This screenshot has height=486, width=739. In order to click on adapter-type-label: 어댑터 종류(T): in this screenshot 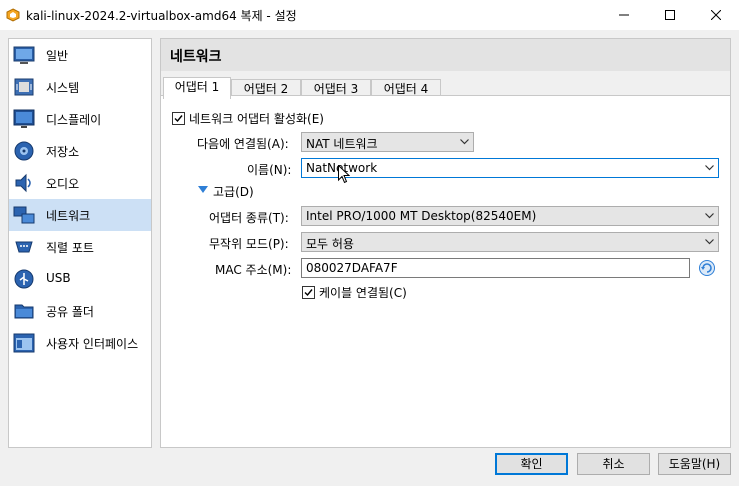, I will do `click(249, 218)`.